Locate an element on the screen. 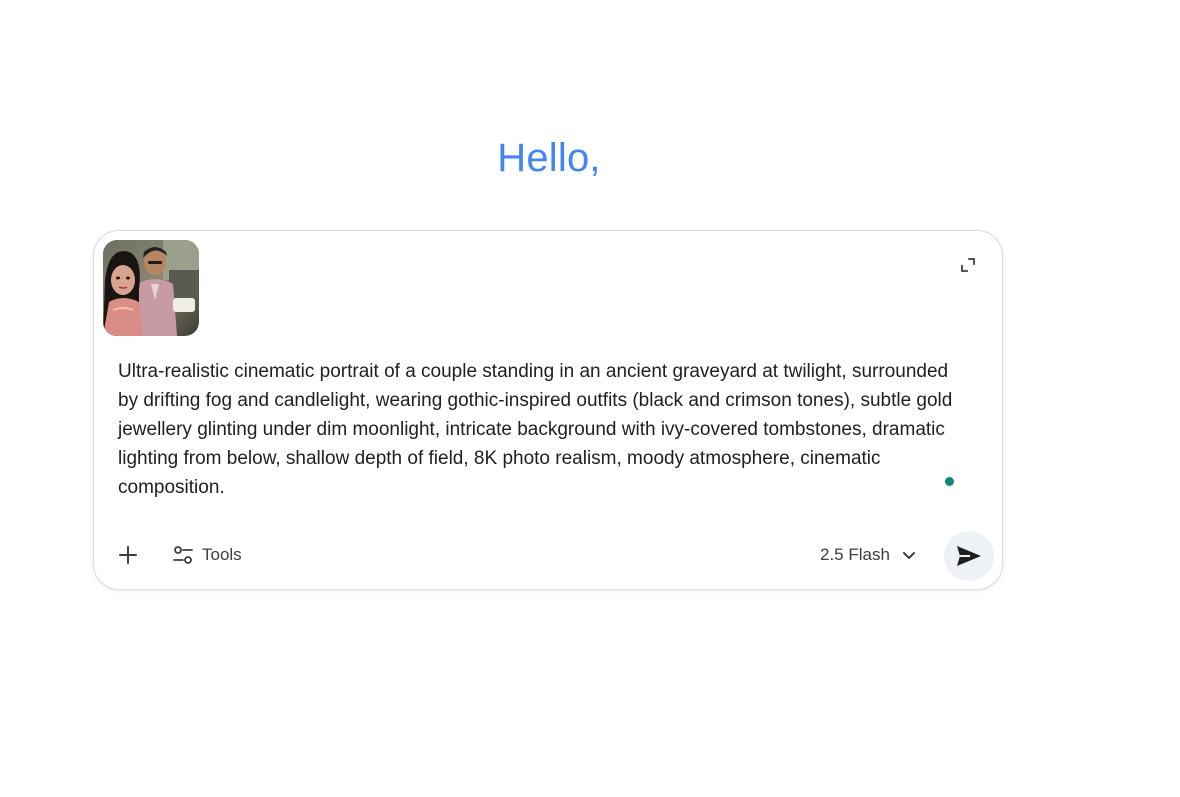 This screenshot has height=797, width=1180. model-label: 2.5 Flash is located at coordinates (855, 554).